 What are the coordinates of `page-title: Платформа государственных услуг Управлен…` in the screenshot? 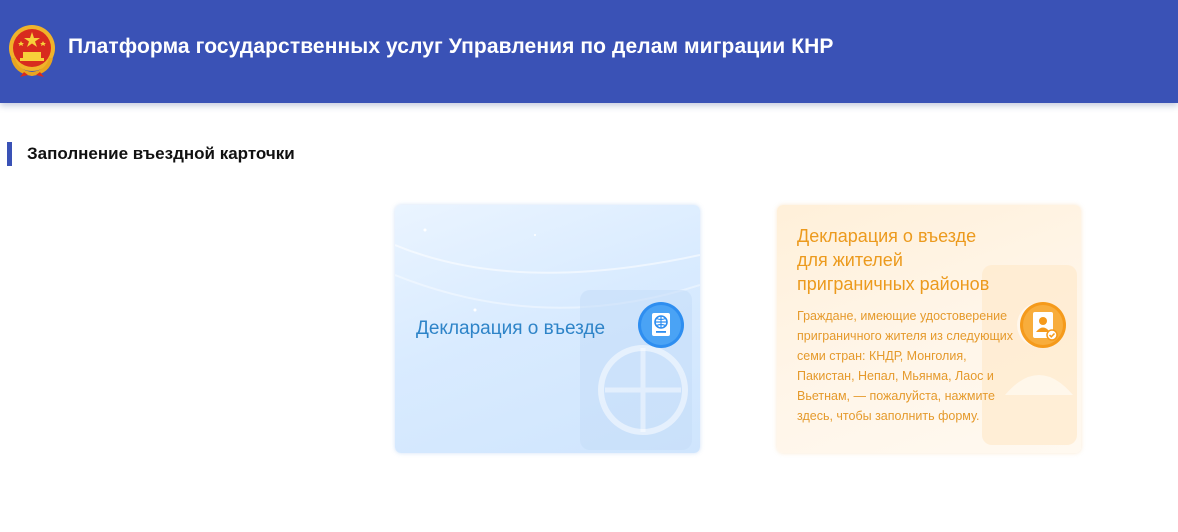 It's located at (451, 46).